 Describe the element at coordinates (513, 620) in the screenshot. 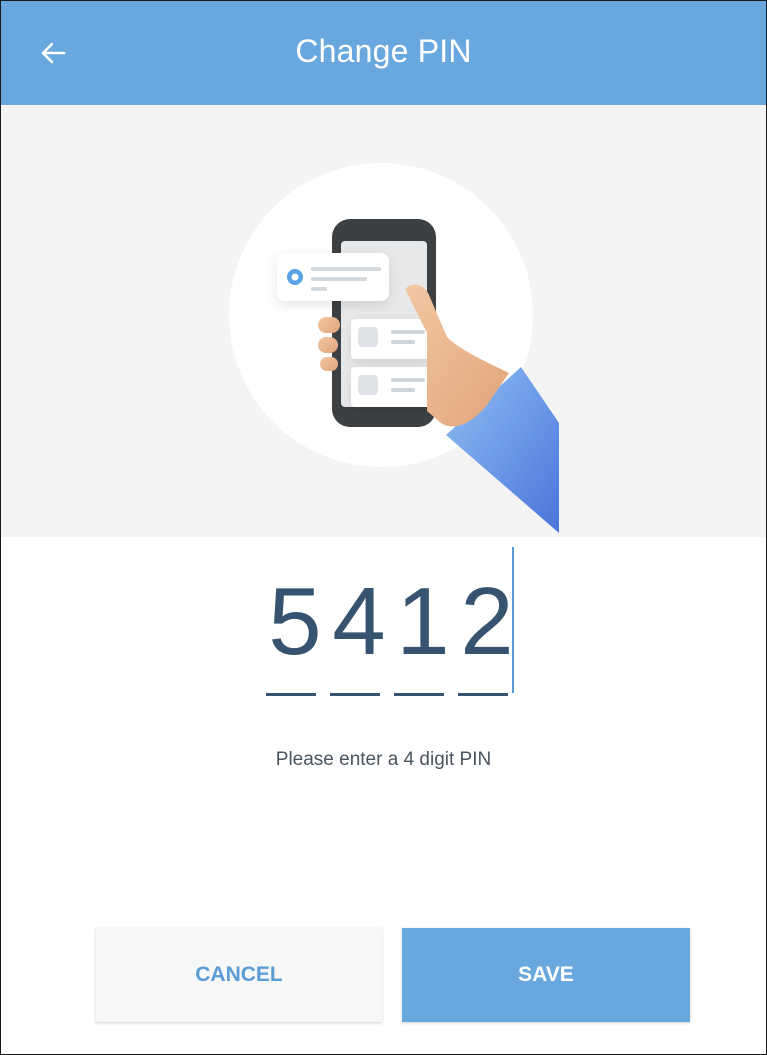

I see `text-cursor` at that location.